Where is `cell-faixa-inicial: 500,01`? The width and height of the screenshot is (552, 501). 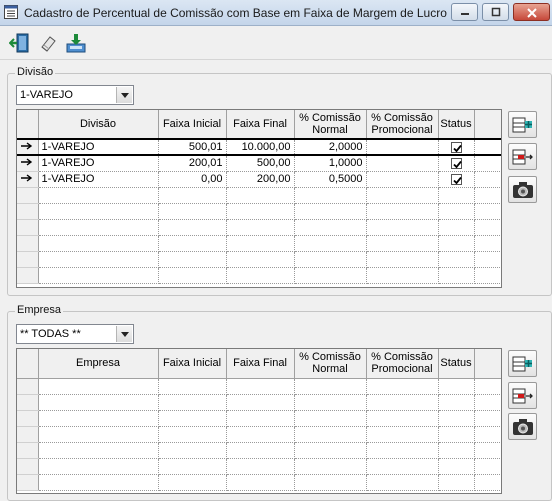 cell-faixa-inicial: 500,01 is located at coordinates (192, 147).